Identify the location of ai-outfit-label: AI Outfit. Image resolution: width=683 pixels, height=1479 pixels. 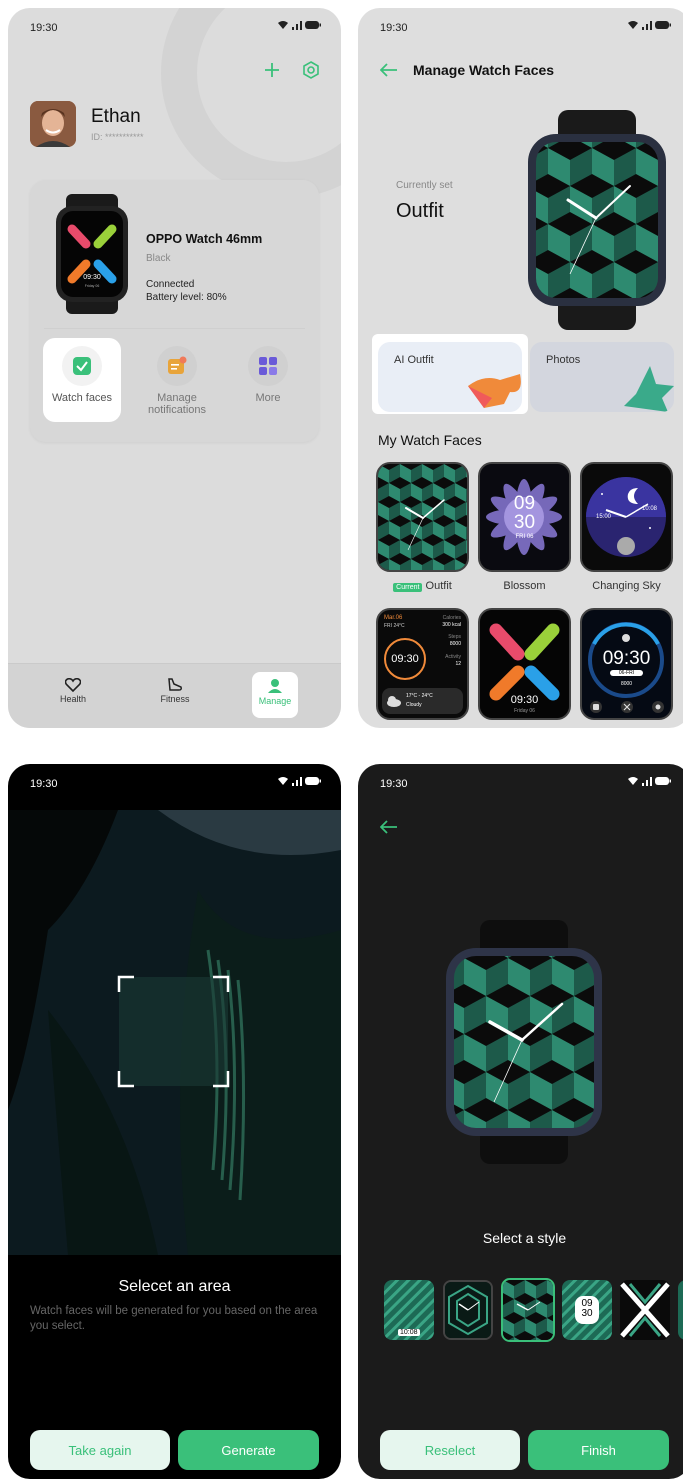
(414, 360).